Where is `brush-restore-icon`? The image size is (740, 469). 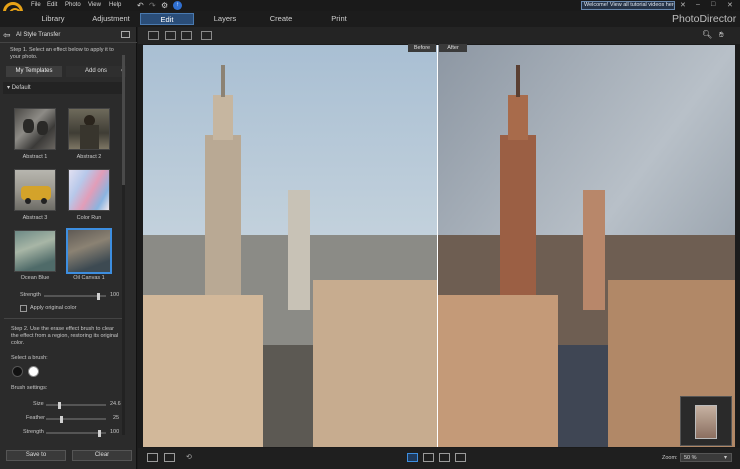
brush-restore-icon is located at coordinates (33, 371).